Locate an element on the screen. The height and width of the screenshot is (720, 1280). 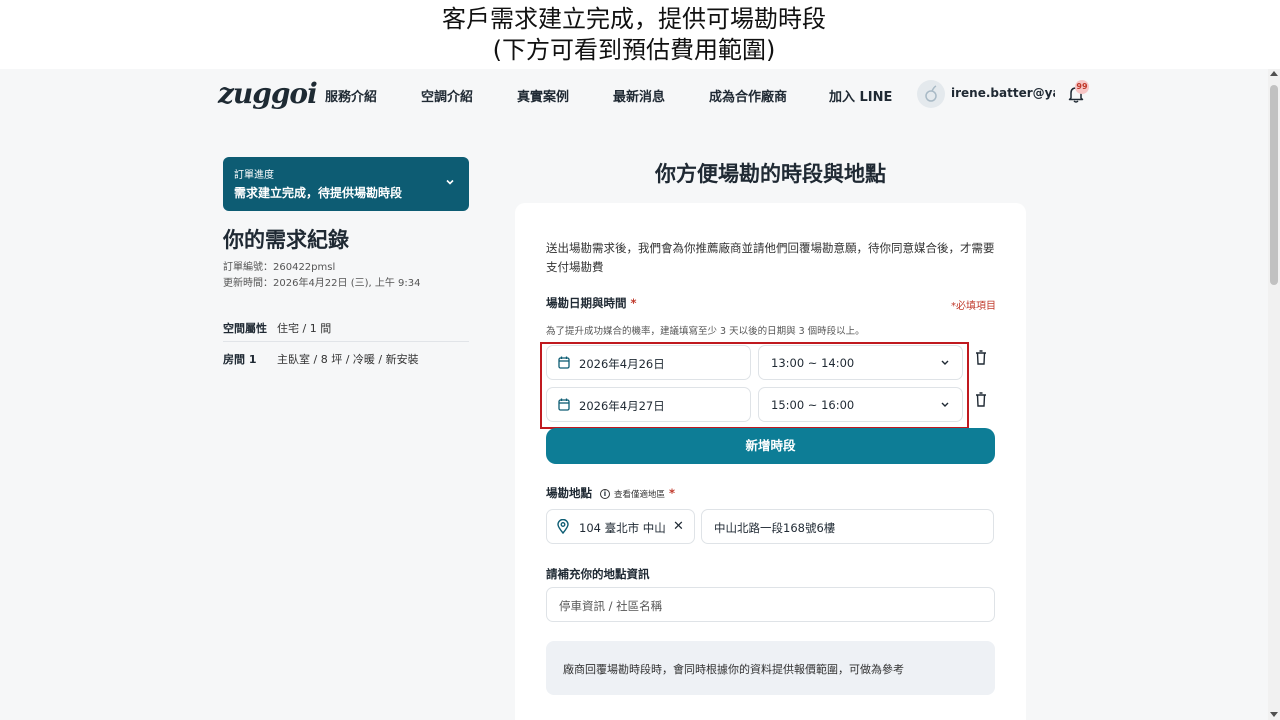
nav-cases: 真實案例 is located at coordinates (543, 95).